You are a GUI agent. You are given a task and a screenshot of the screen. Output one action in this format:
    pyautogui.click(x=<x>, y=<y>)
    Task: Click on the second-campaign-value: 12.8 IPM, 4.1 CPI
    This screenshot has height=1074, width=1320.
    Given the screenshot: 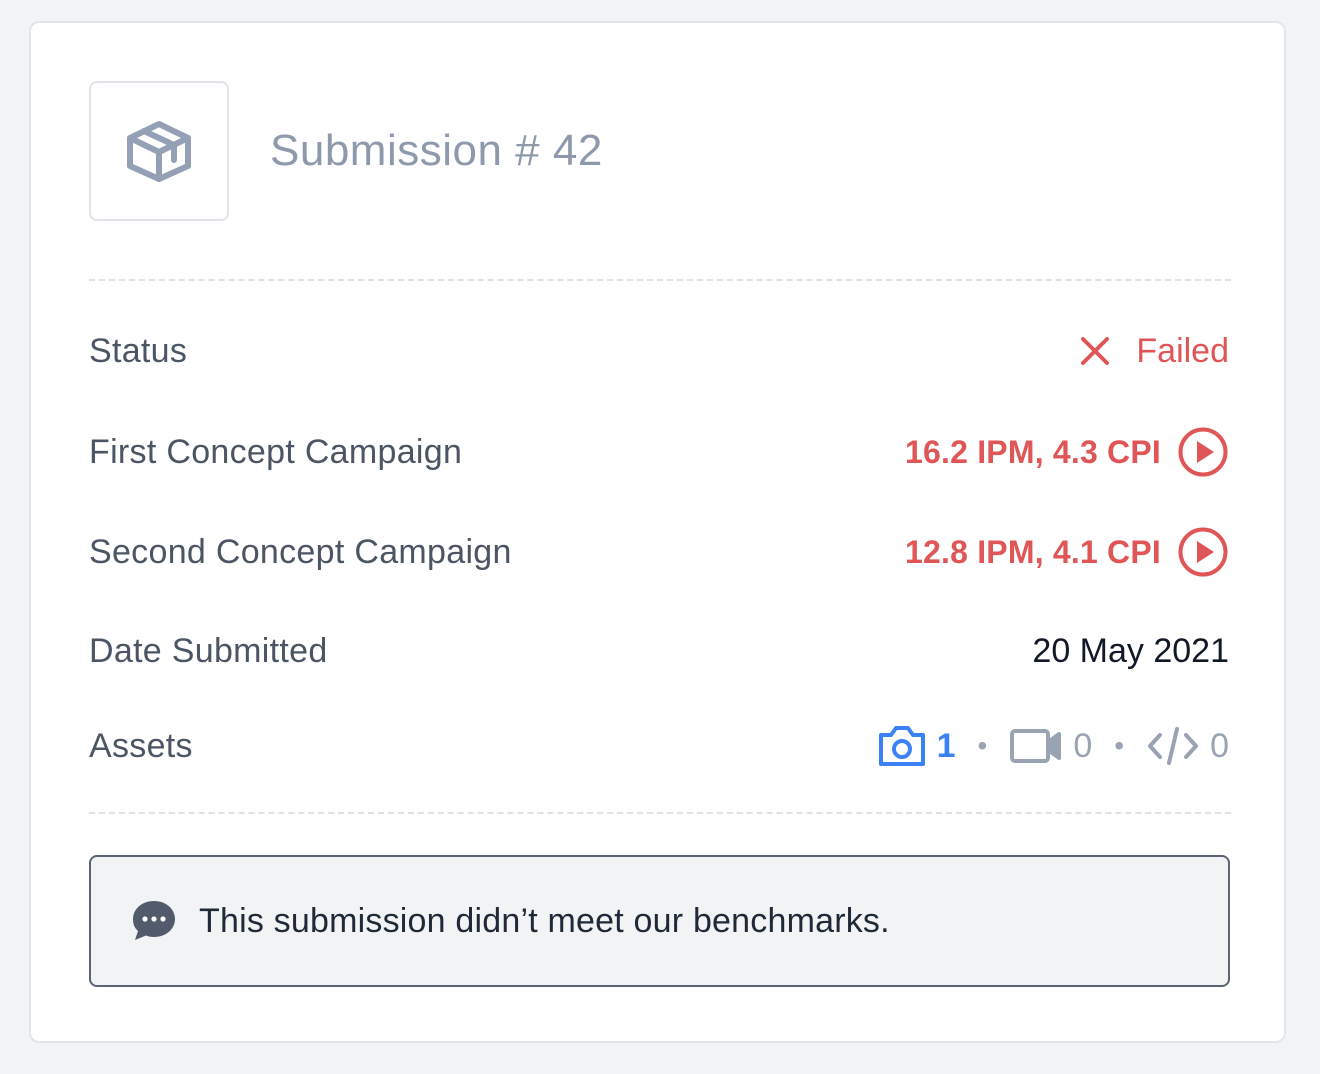 What is the action you would take?
    pyautogui.click(x=1067, y=552)
    